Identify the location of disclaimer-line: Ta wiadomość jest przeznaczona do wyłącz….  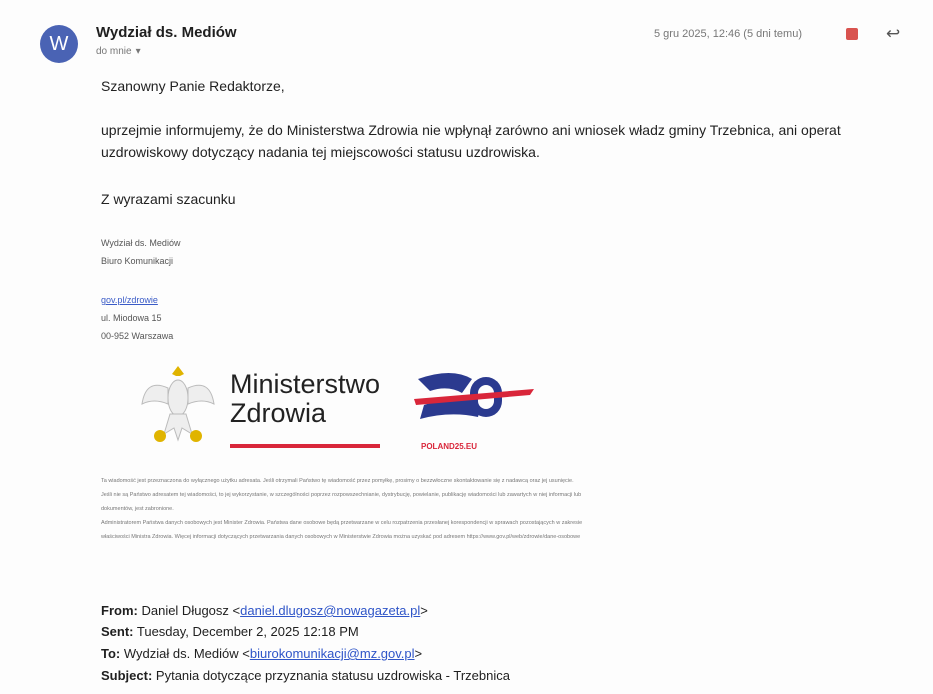
(337, 481).